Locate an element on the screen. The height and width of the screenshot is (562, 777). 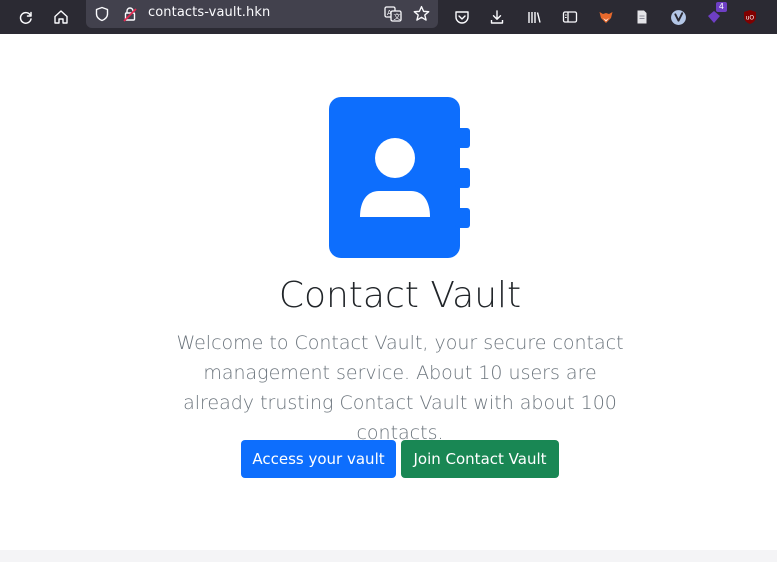
home-button is located at coordinates (61, 17).